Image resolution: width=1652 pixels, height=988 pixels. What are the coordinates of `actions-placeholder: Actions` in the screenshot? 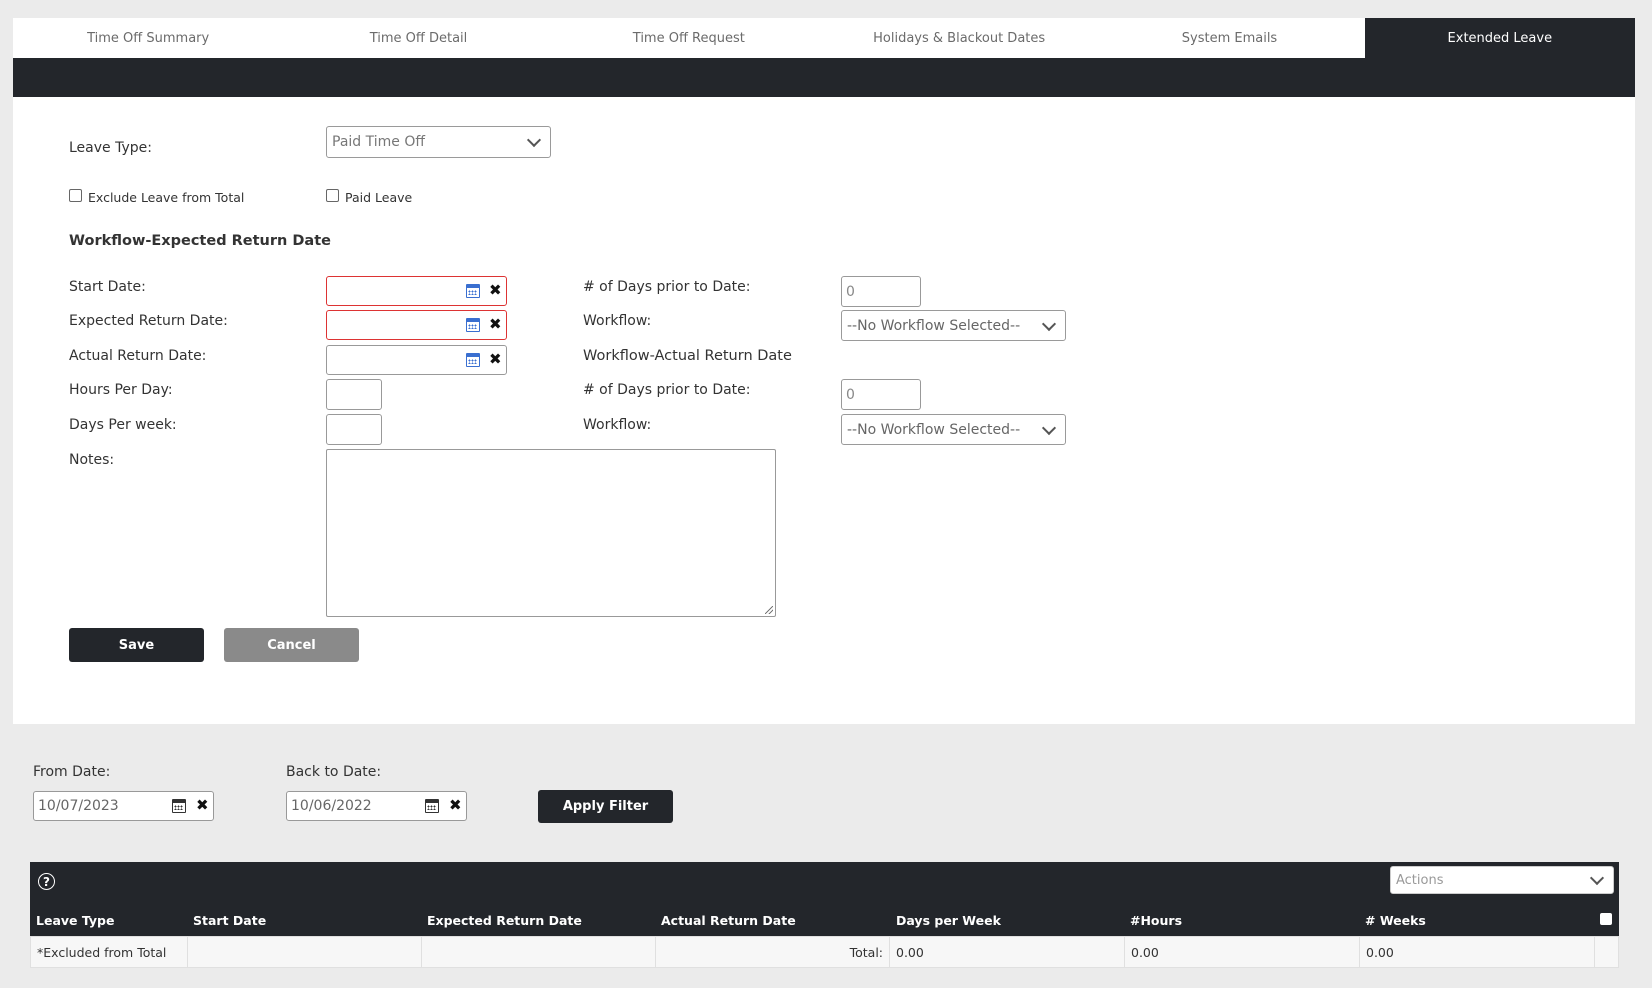 It's located at (1420, 880).